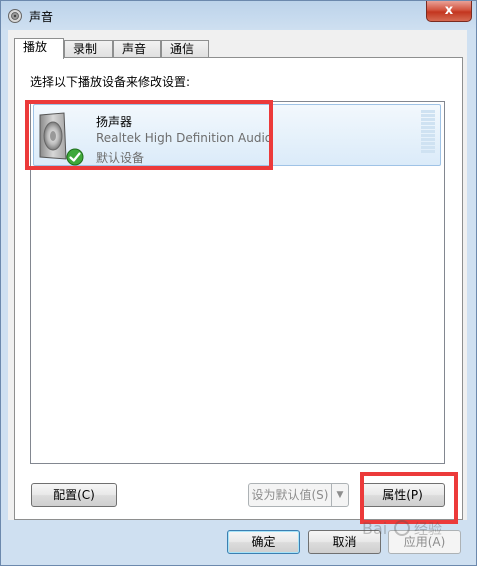  What do you see at coordinates (290, 495) in the screenshot?
I see `set-default-button: 设为默认值(S)` at bounding box center [290, 495].